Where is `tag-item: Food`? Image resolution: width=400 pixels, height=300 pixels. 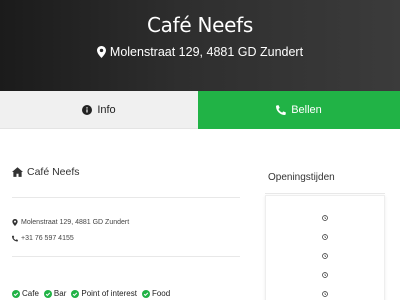 tag-item: Food is located at coordinates (156, 293).